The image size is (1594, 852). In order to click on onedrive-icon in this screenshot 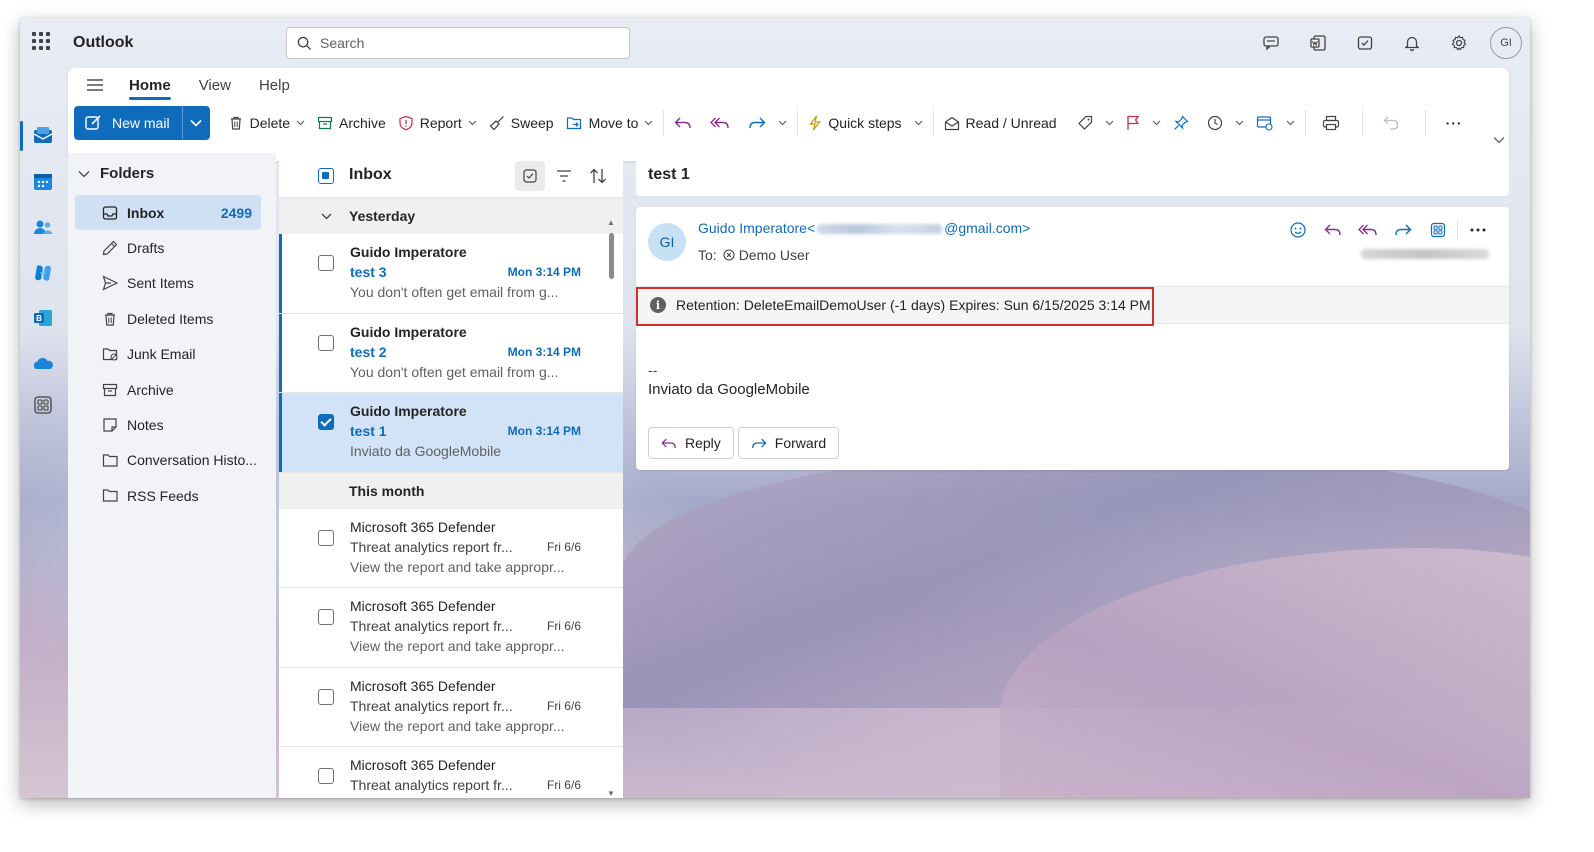, I will do `click(43, 364)`.